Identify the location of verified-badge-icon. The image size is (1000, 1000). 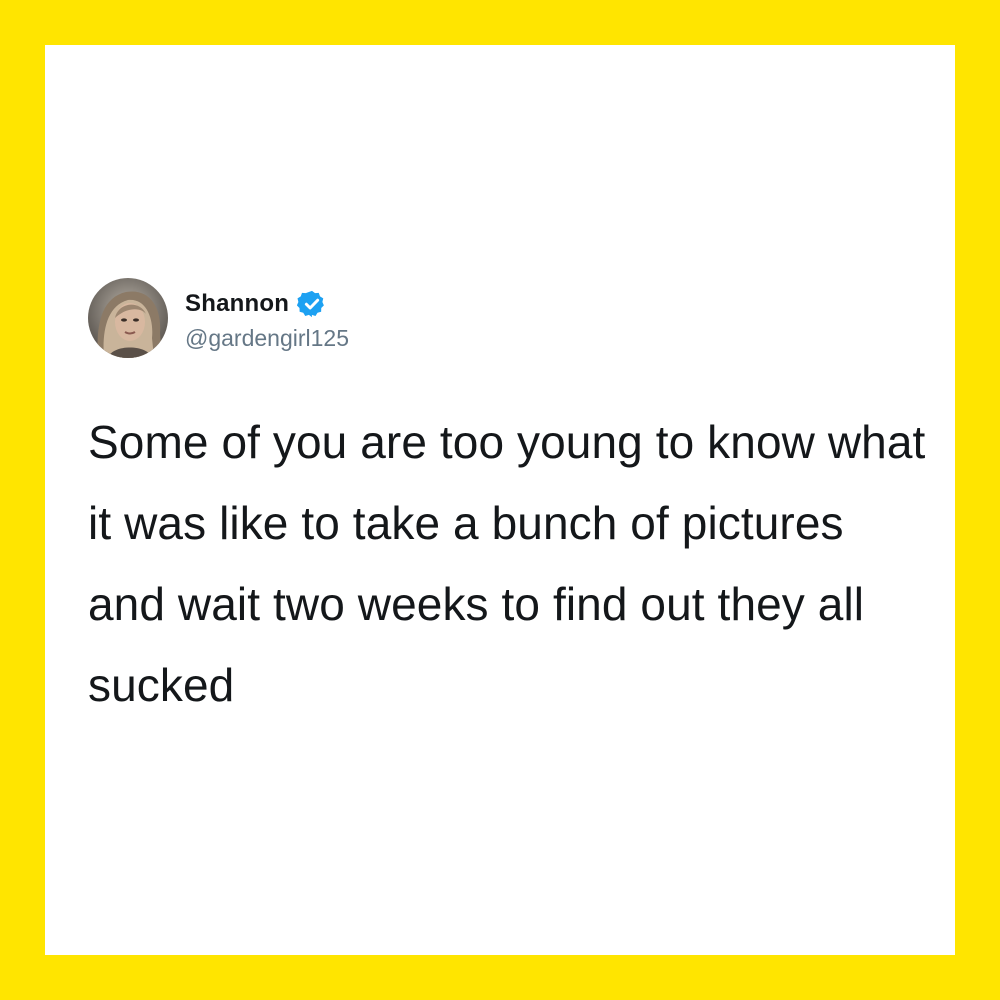
(312, 304).